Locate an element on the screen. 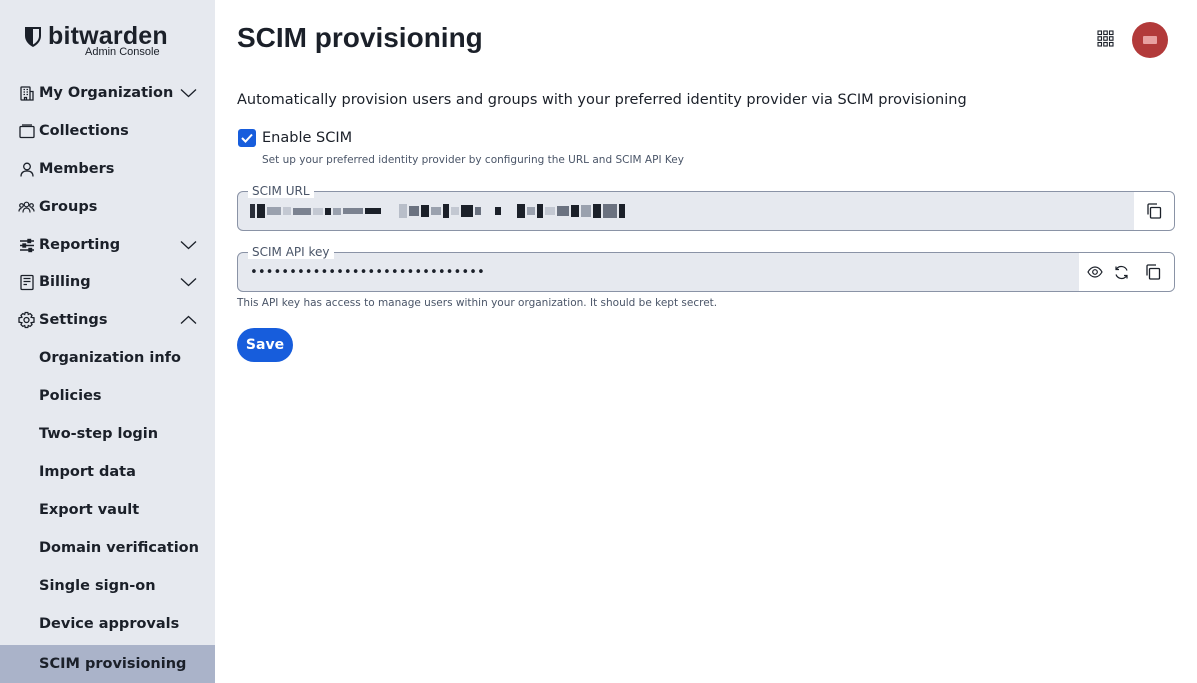 This screenshot has width=1197, height=683. avatar-initials-redacted is located at coordinates (1150, 40).